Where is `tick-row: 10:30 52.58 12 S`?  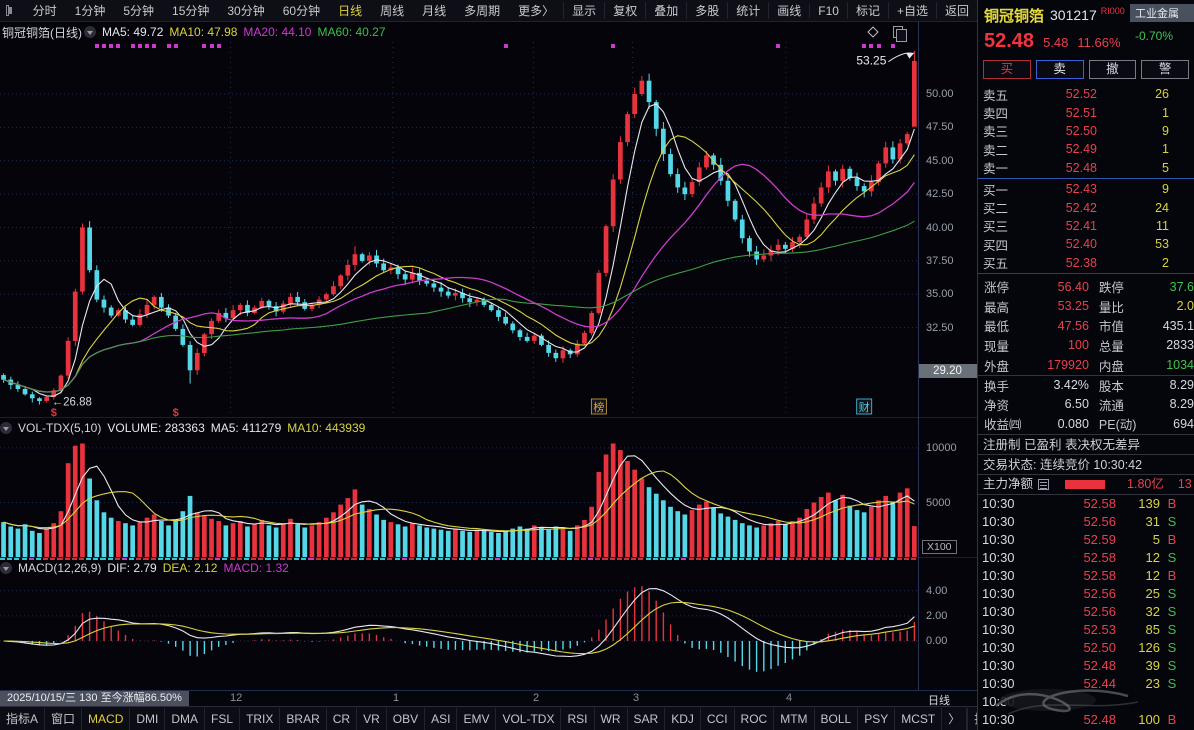
tick-row: 10:30 52.58 12 S is located at coordinates (1086, 558).